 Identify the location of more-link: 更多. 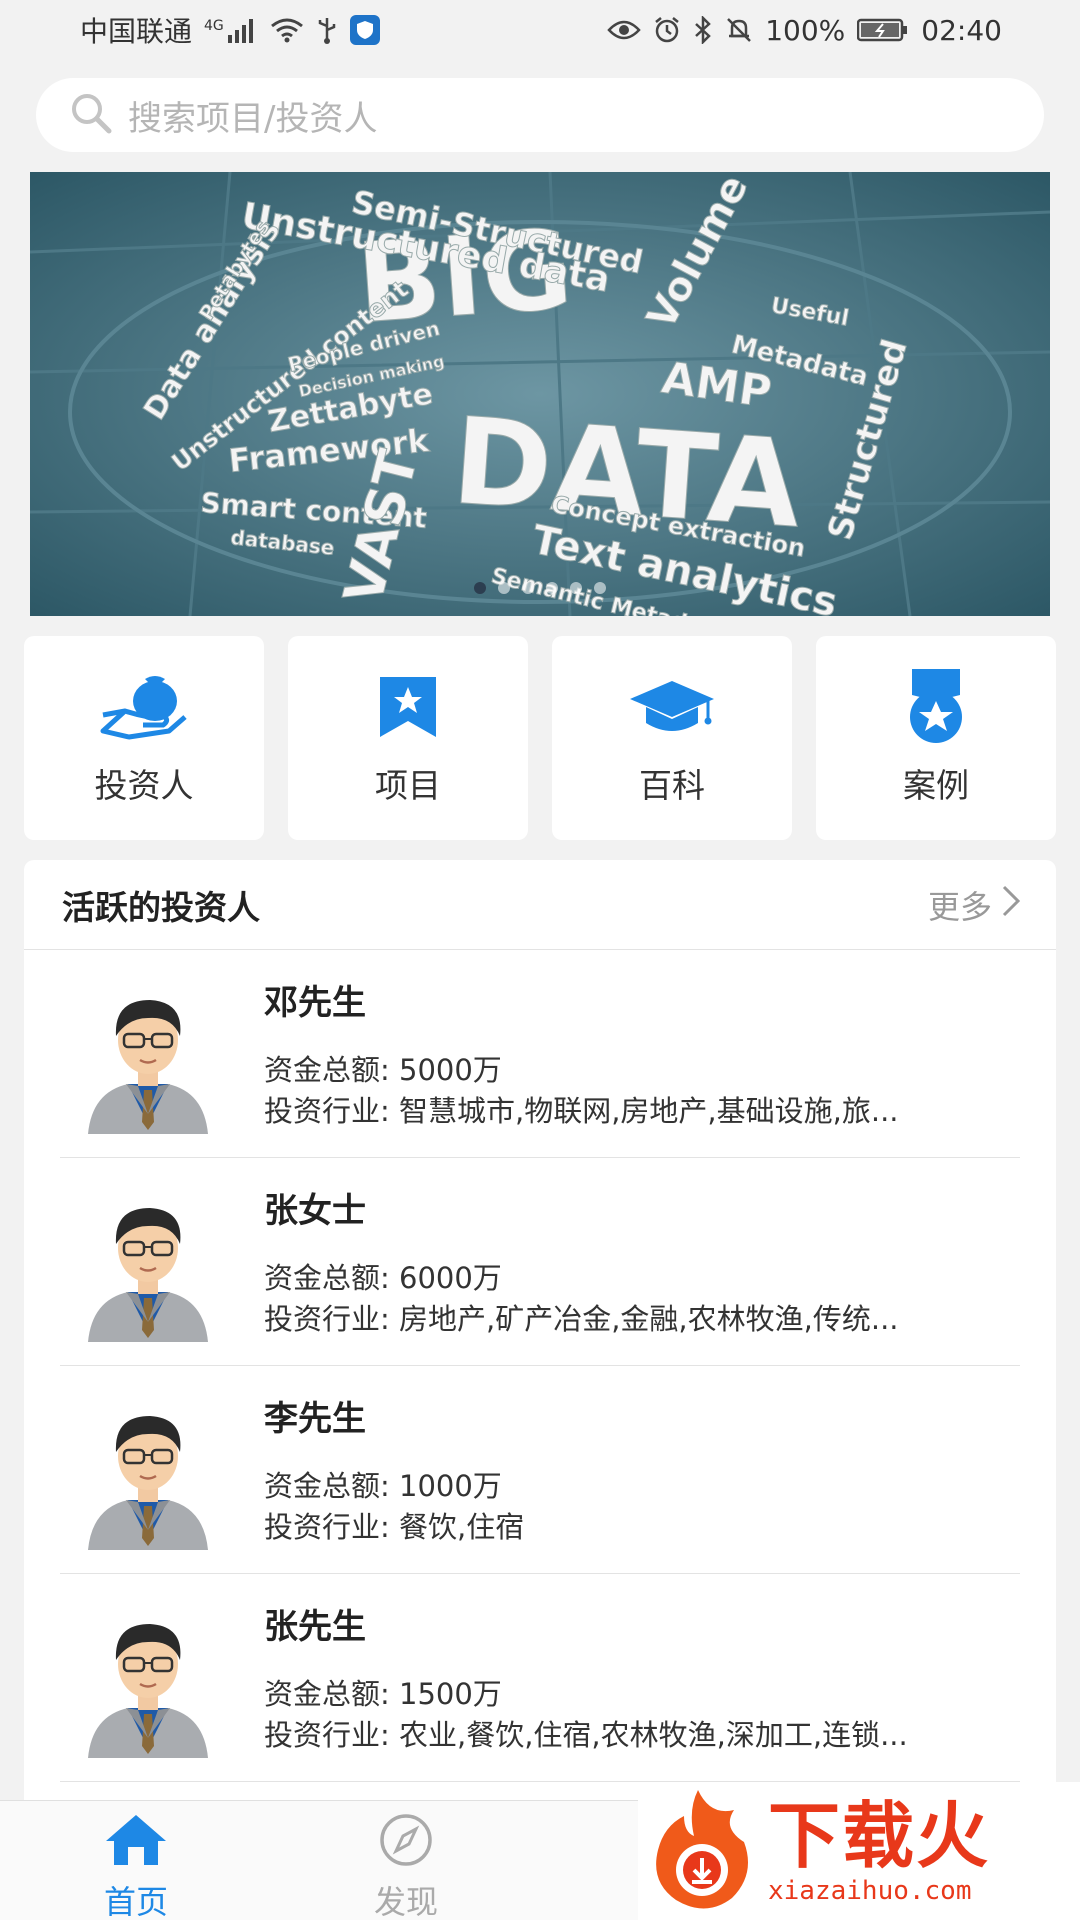
(975, 905).